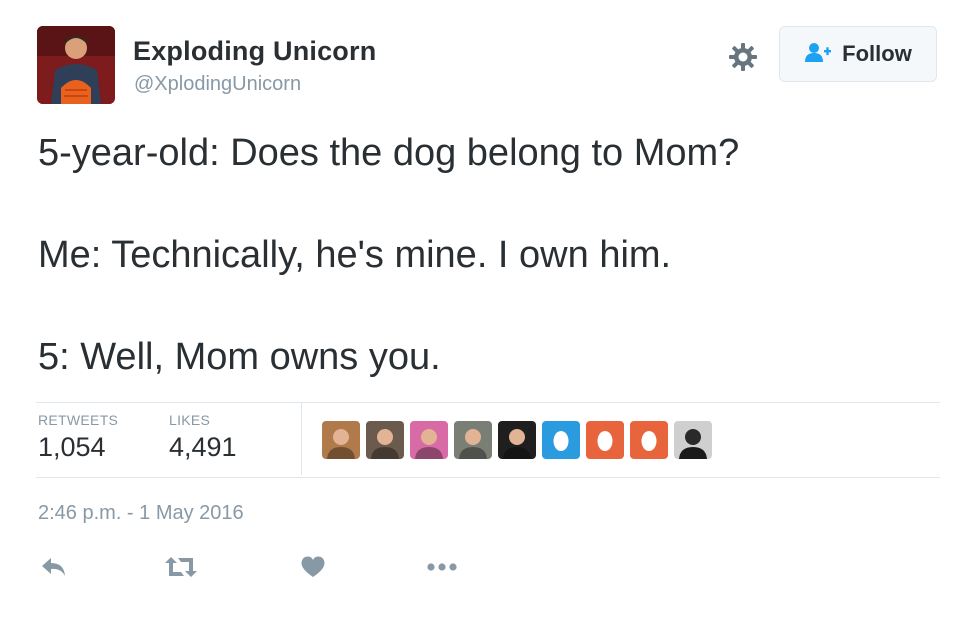 This screenshot has height=632, width=980. I want to click on tweet-line: 5-year-old: Does the dog belong to Mom?, so click(389, 153).